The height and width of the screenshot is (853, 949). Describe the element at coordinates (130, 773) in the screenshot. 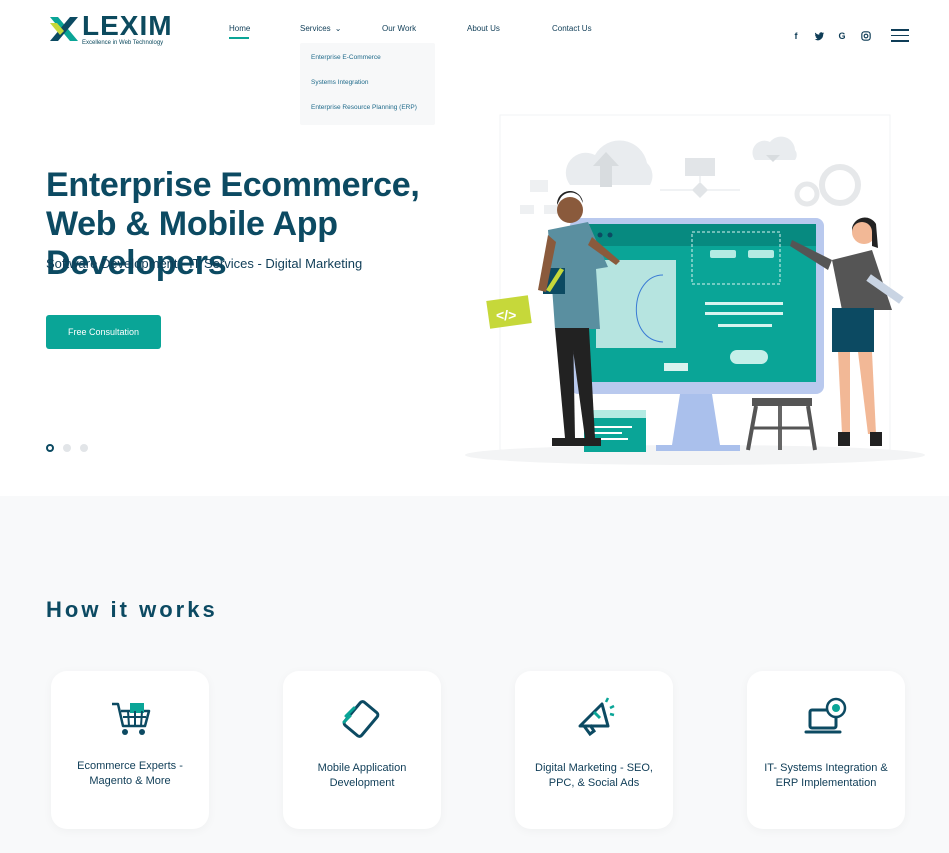

I see `service-card-label: Ecommerce Experts - Magento & More` at that location.